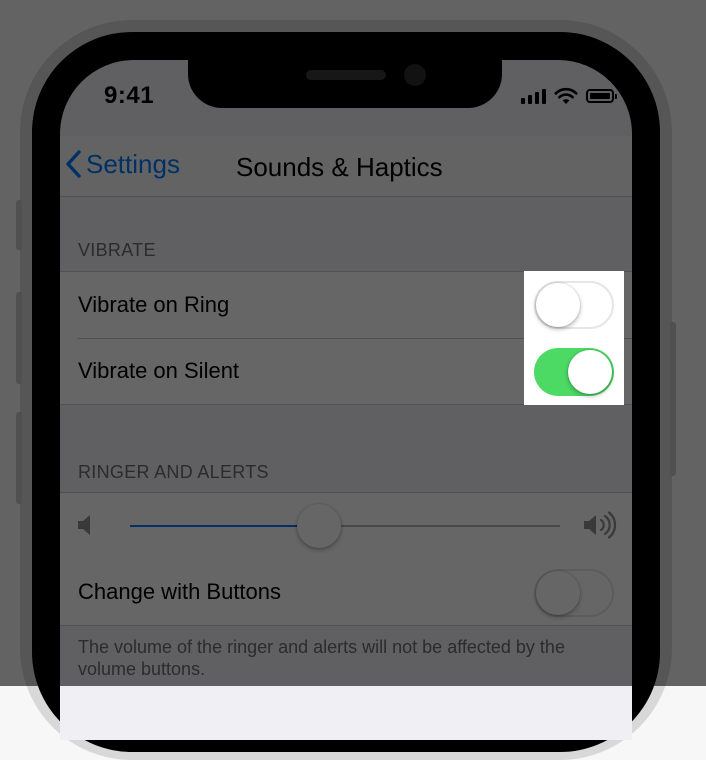  What do you see at coordinates (345, 84) in the screenshot?
I see `notch` at bounding box center [345, 84].